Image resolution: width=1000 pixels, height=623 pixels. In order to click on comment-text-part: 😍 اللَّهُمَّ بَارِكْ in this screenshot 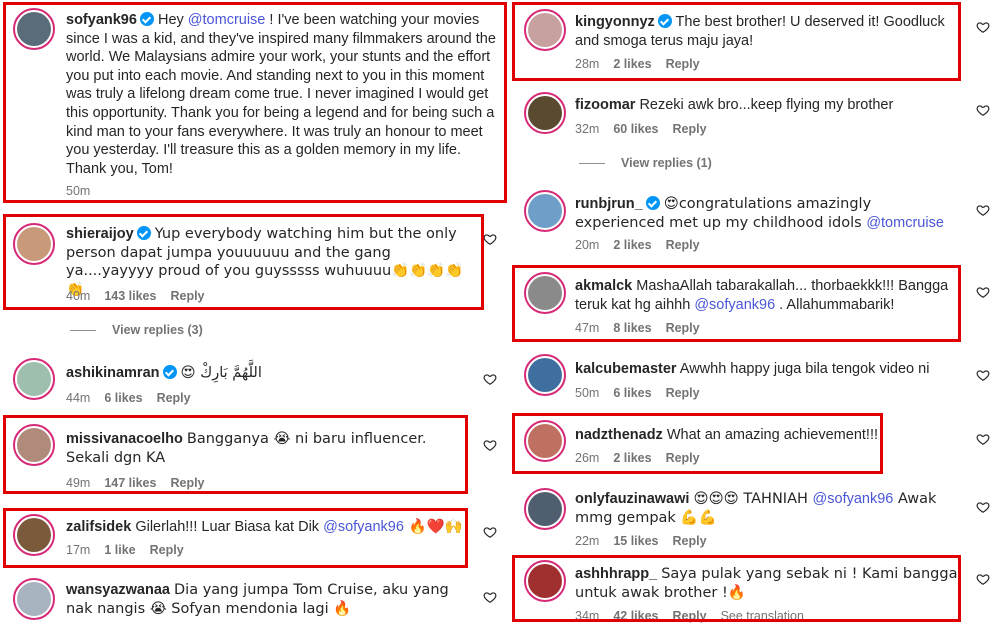, I will do `click(221, 373)`.